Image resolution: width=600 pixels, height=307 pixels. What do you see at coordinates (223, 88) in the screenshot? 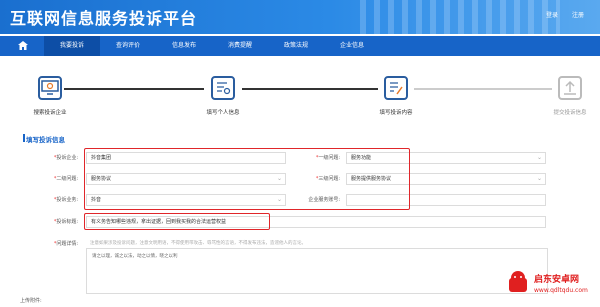
I see `user-form-icon` at bounding box center [223, 88].